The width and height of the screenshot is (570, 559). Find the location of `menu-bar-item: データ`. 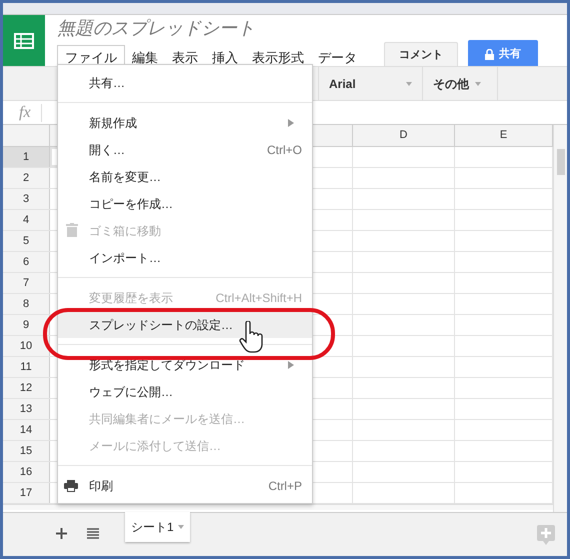

menu-bar-item: データ is located at coordinates (337, 57).